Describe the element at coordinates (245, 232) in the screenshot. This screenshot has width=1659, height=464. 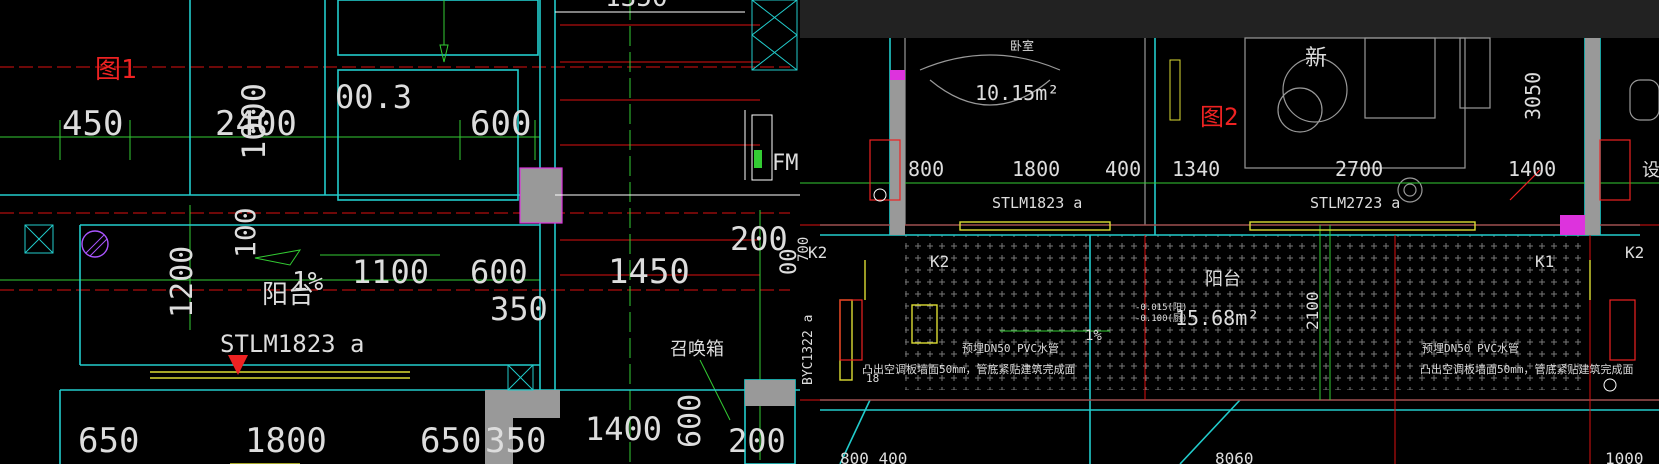
I see `dim-text: 100` at that location.